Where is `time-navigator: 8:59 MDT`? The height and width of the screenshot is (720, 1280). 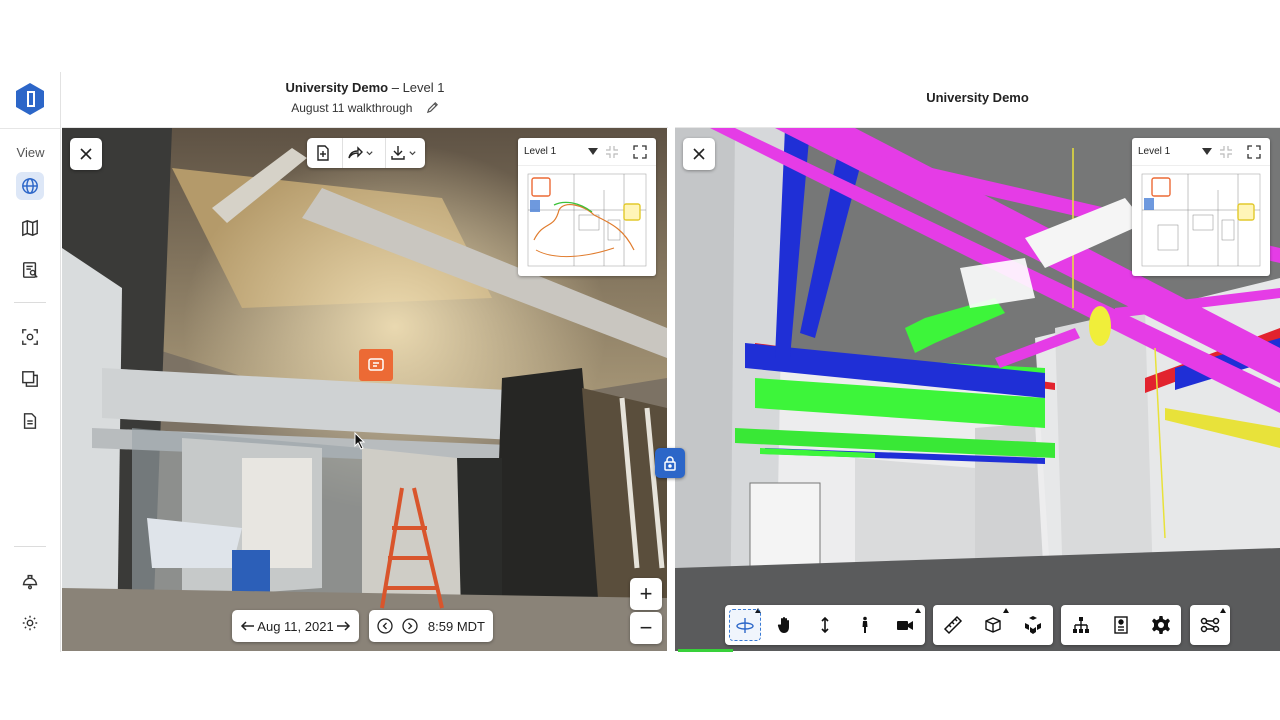 time-navigator: 8:59 MDT is located at coordinates (431, 626).